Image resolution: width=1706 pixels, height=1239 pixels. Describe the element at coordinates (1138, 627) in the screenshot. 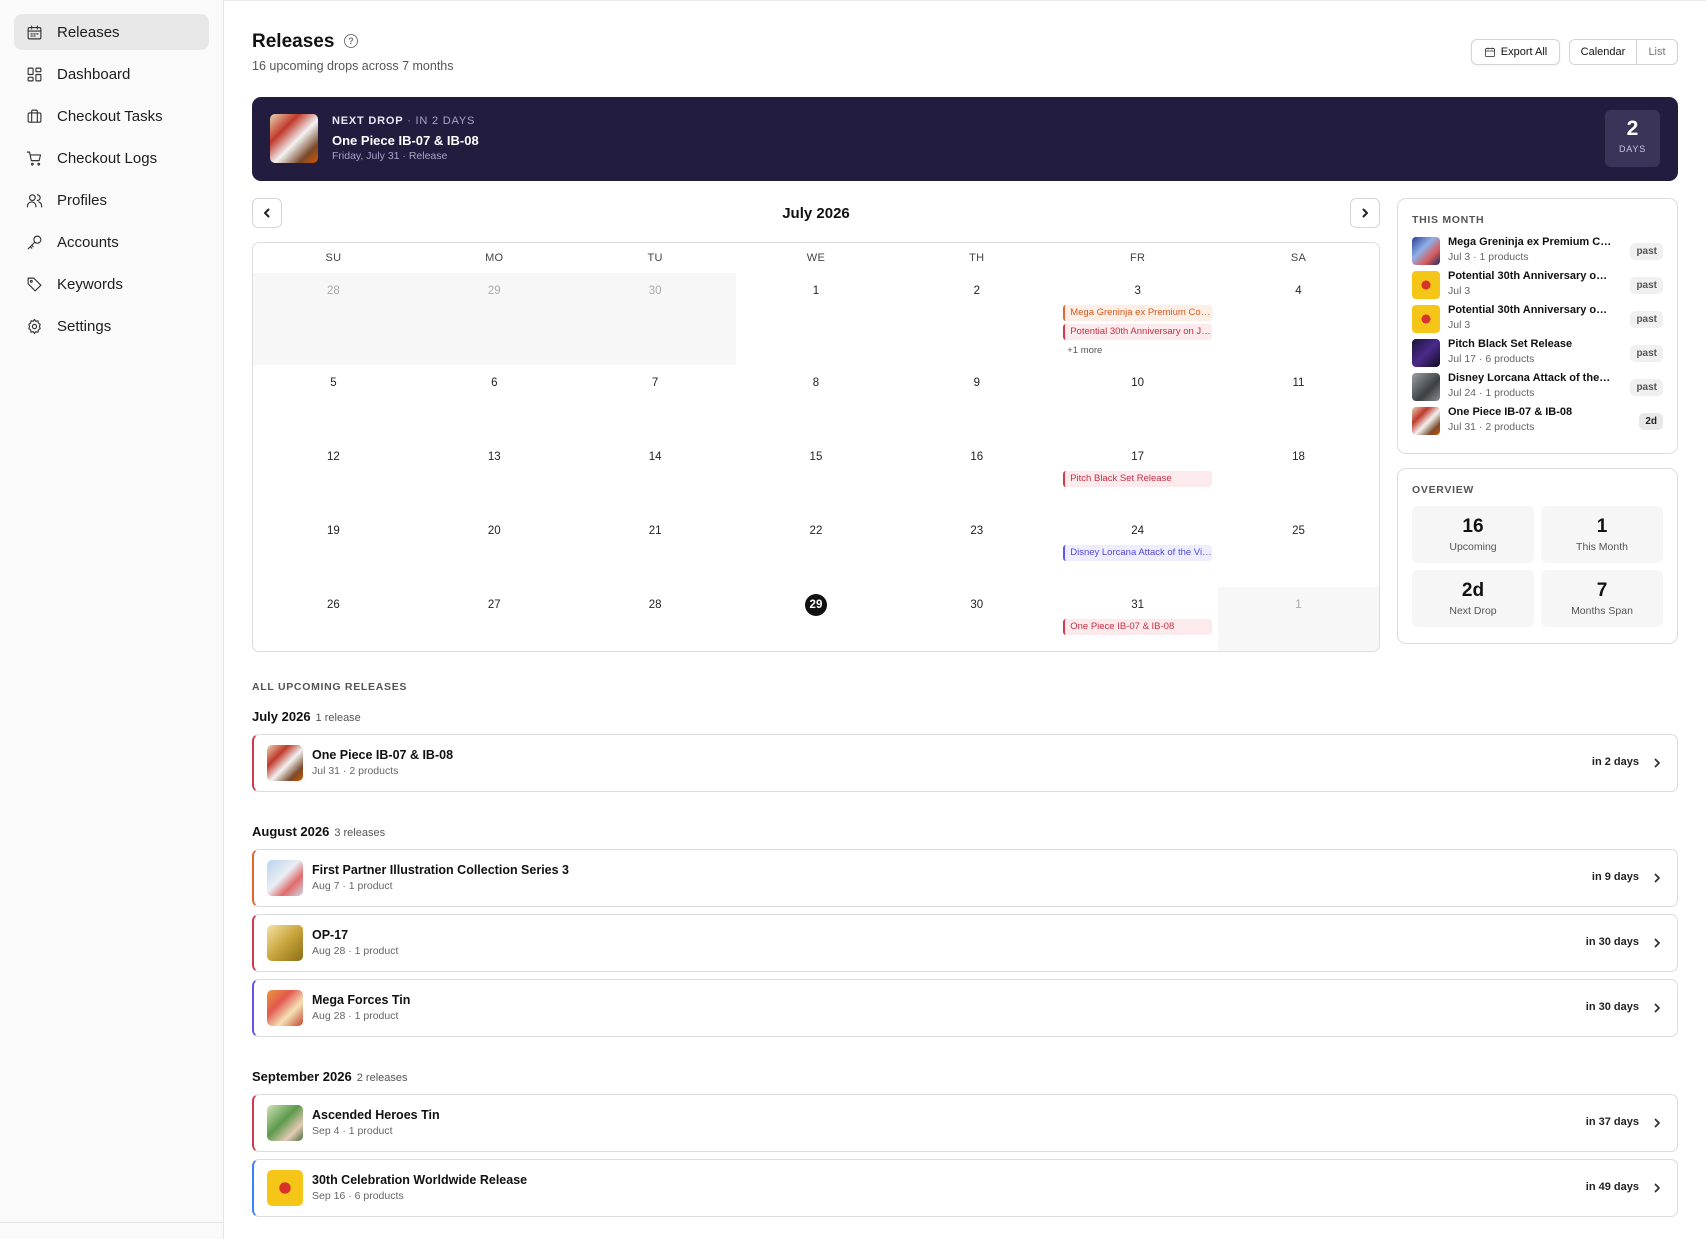

I see `calendar-event: One Piece IB-07 & IB-08` at that location.